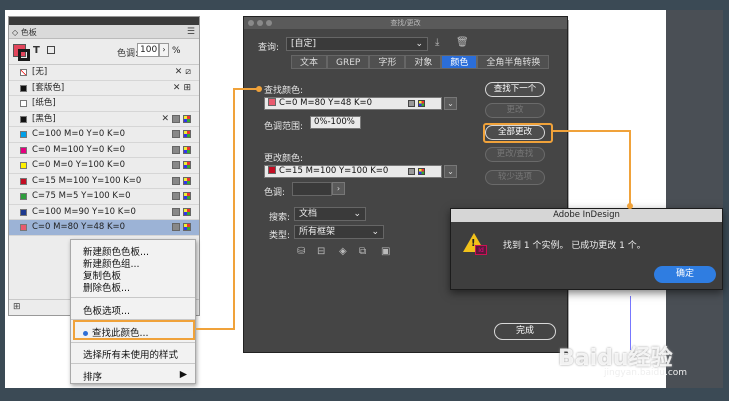 The image size is (729, 401). I want to click on swatch-name: C=15 M=100 Y=100 K=0, so click(87, 180).